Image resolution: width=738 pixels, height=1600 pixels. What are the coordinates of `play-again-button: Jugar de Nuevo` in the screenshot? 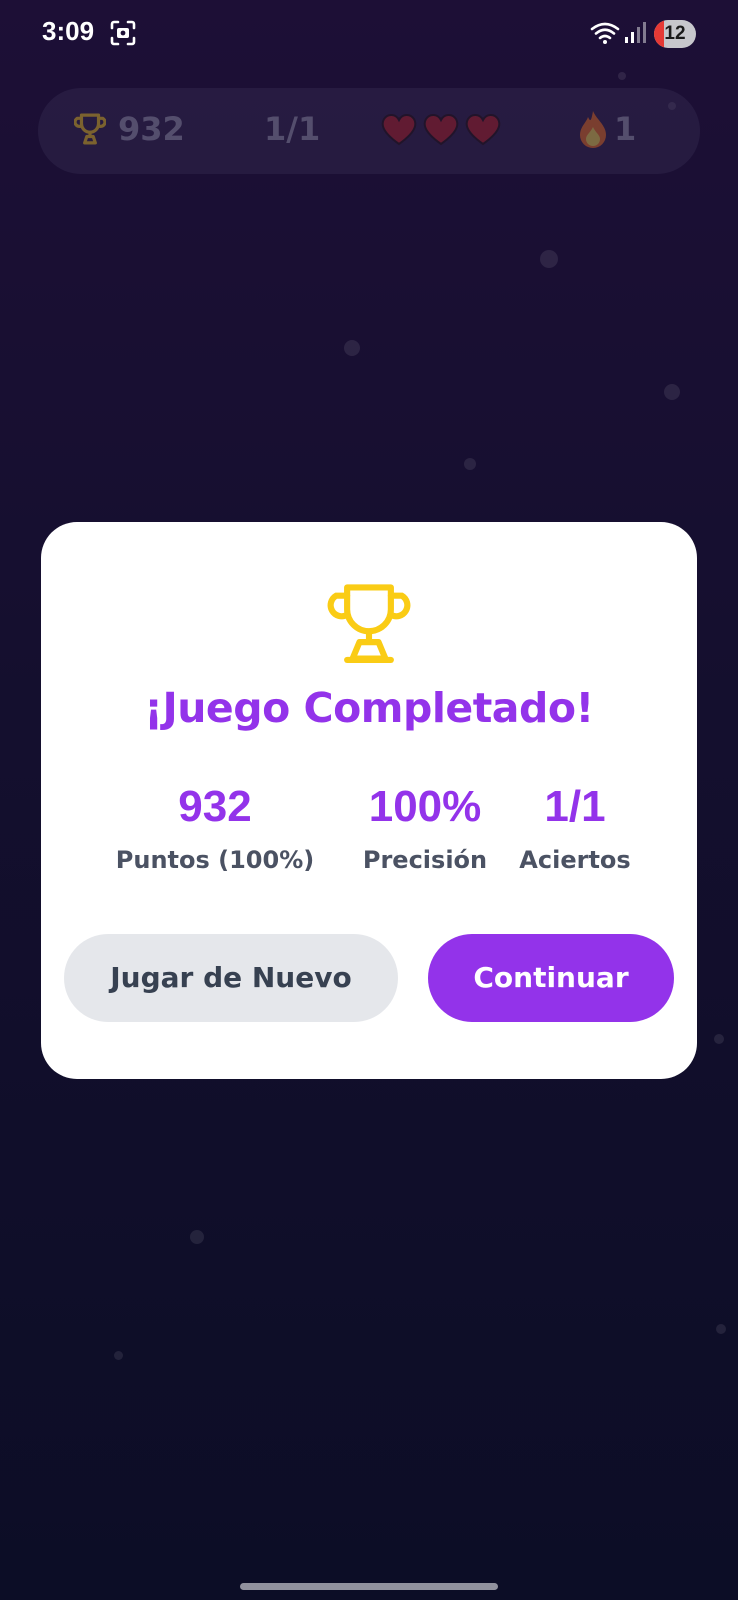 It's located at (231, 978).